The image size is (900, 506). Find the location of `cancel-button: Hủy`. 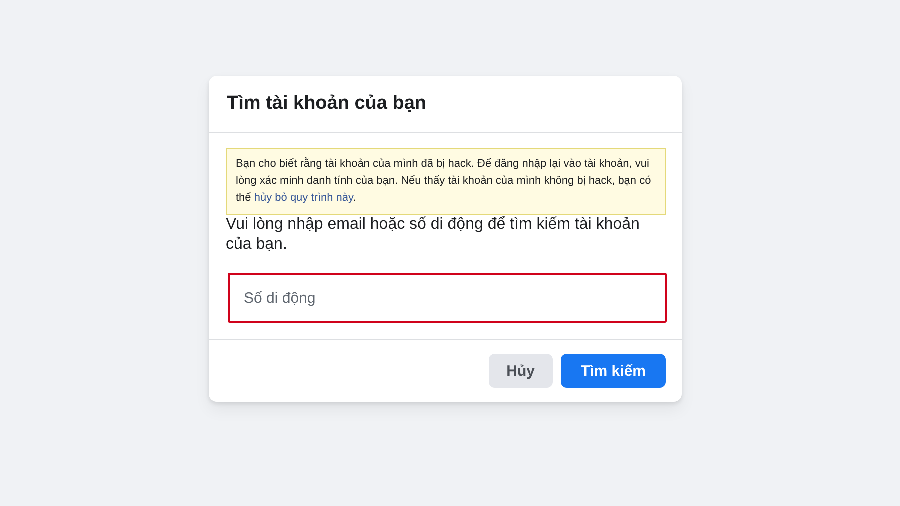

cancel-button: Hủy is located at coordinates (520, 371).